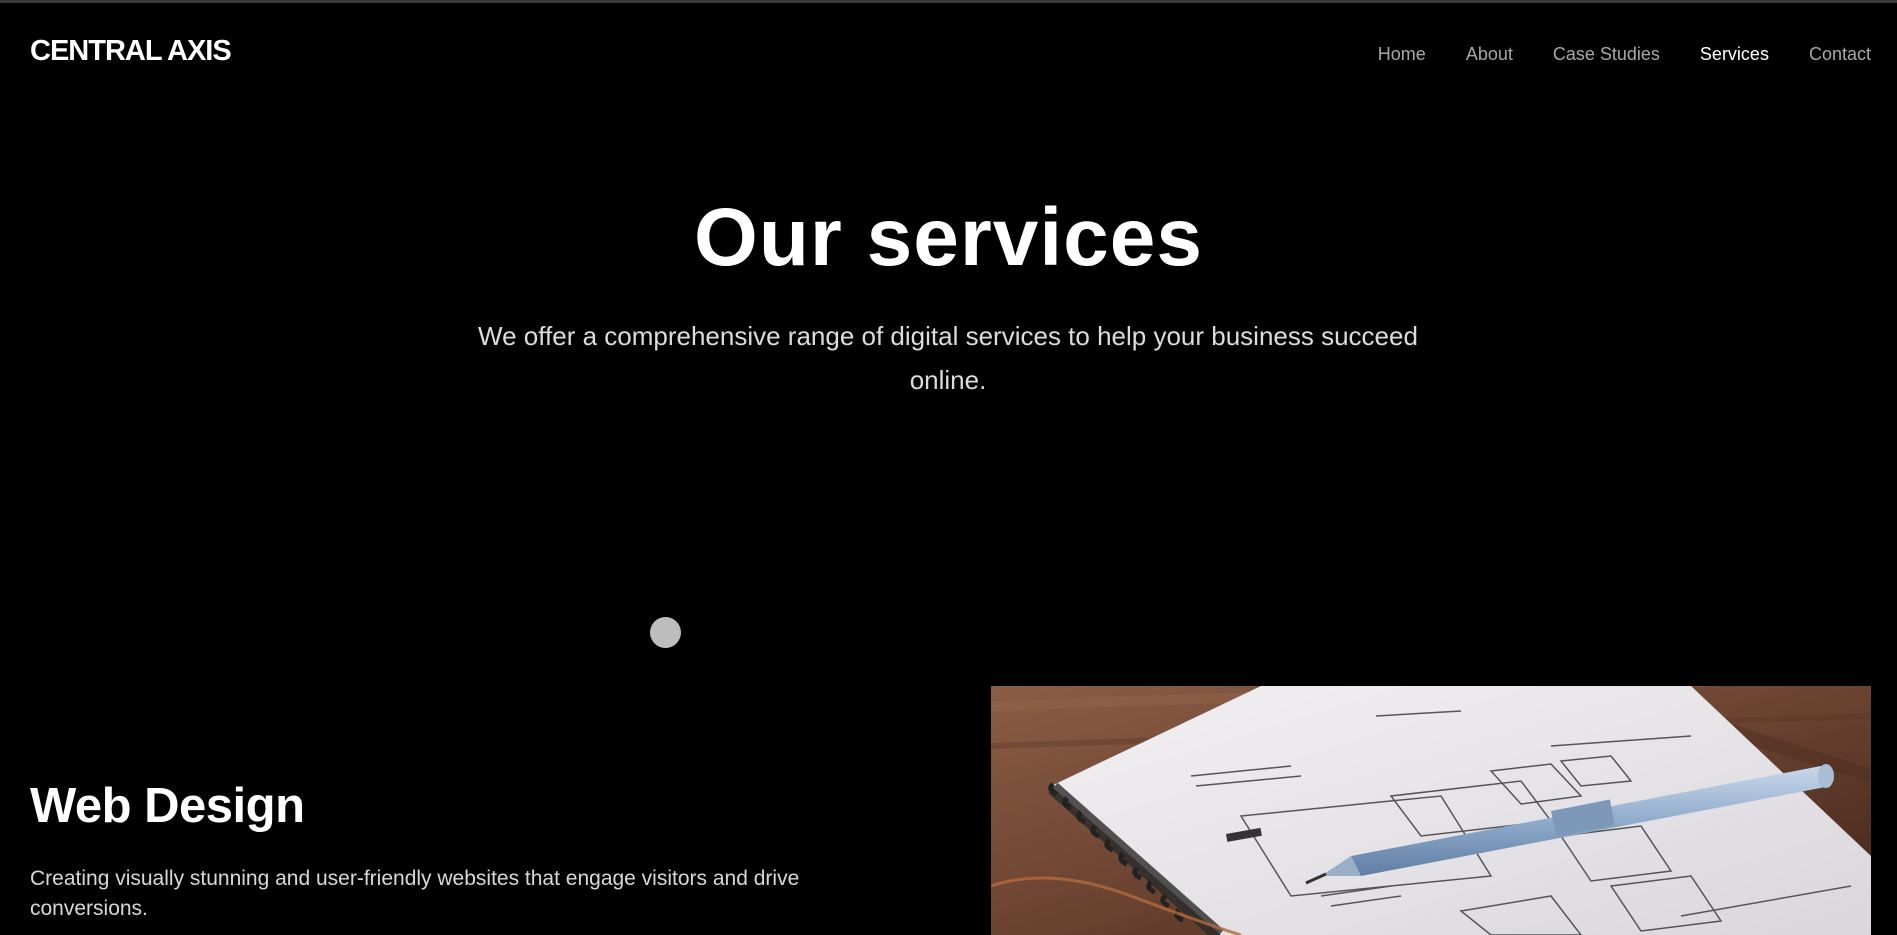 Image resolution: width=1897 pixels, height=935 pixels. I want to click on service-title: Web Design, so click(167, 806).